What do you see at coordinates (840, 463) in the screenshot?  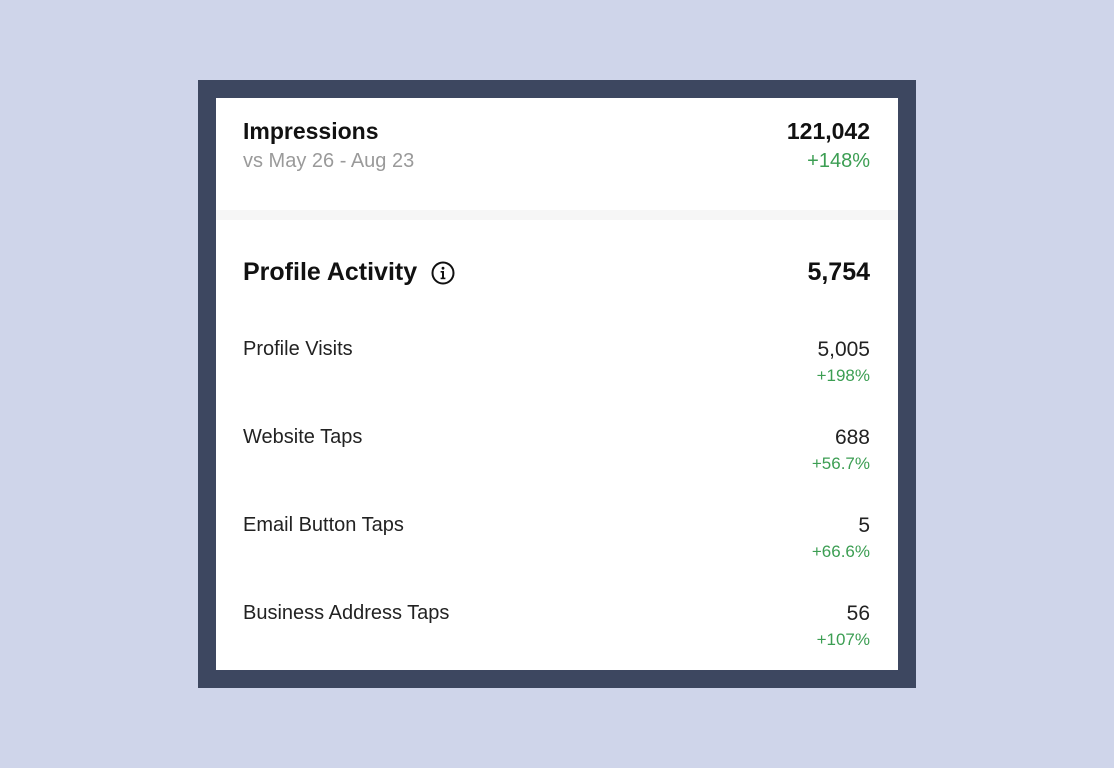 I see `metric-change: +56.7%` at bounding box center [840, 463].